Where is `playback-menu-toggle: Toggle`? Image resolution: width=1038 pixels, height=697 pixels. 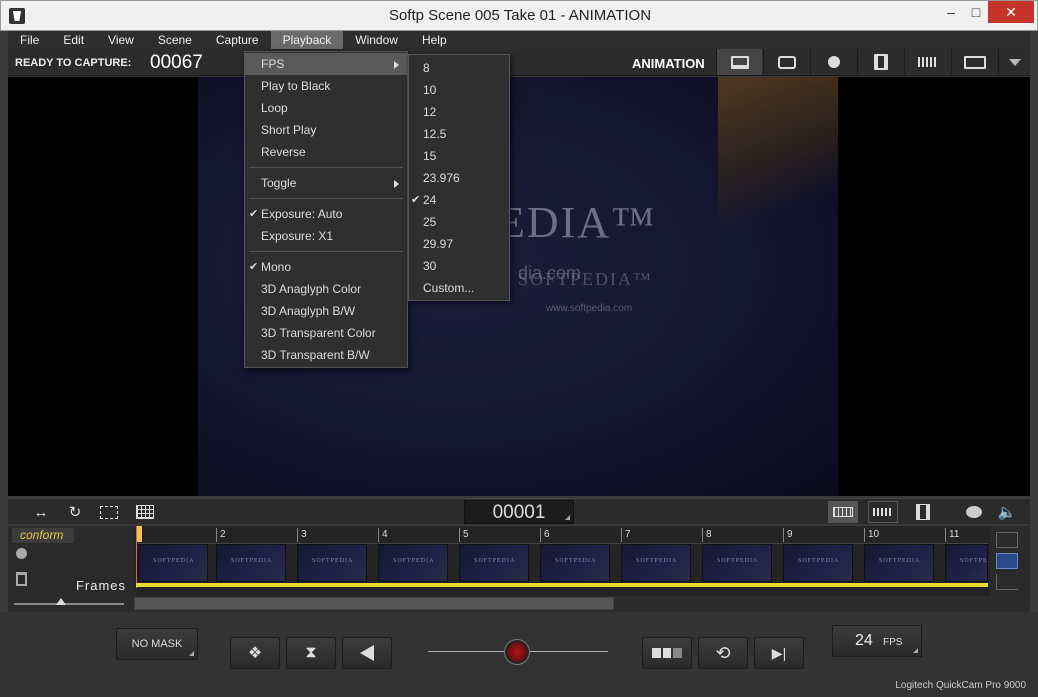
playback-menu-toggle: Toggle is located at coordinates (326, 183).